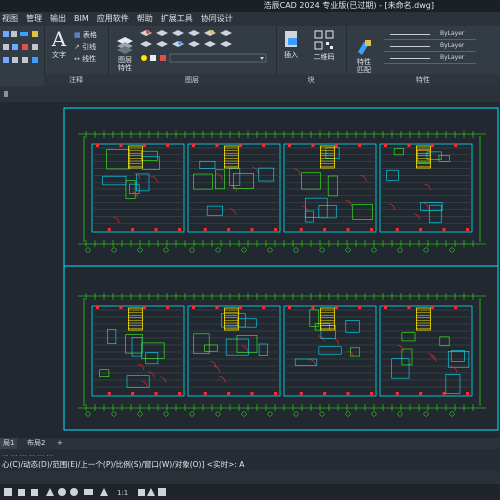 This screenshot has width=500, height=500. What do you see at coordinates (89, 492) in the screenshot?
I see `status-toggles-icon: 1:1` at bounding box center [89, 492].